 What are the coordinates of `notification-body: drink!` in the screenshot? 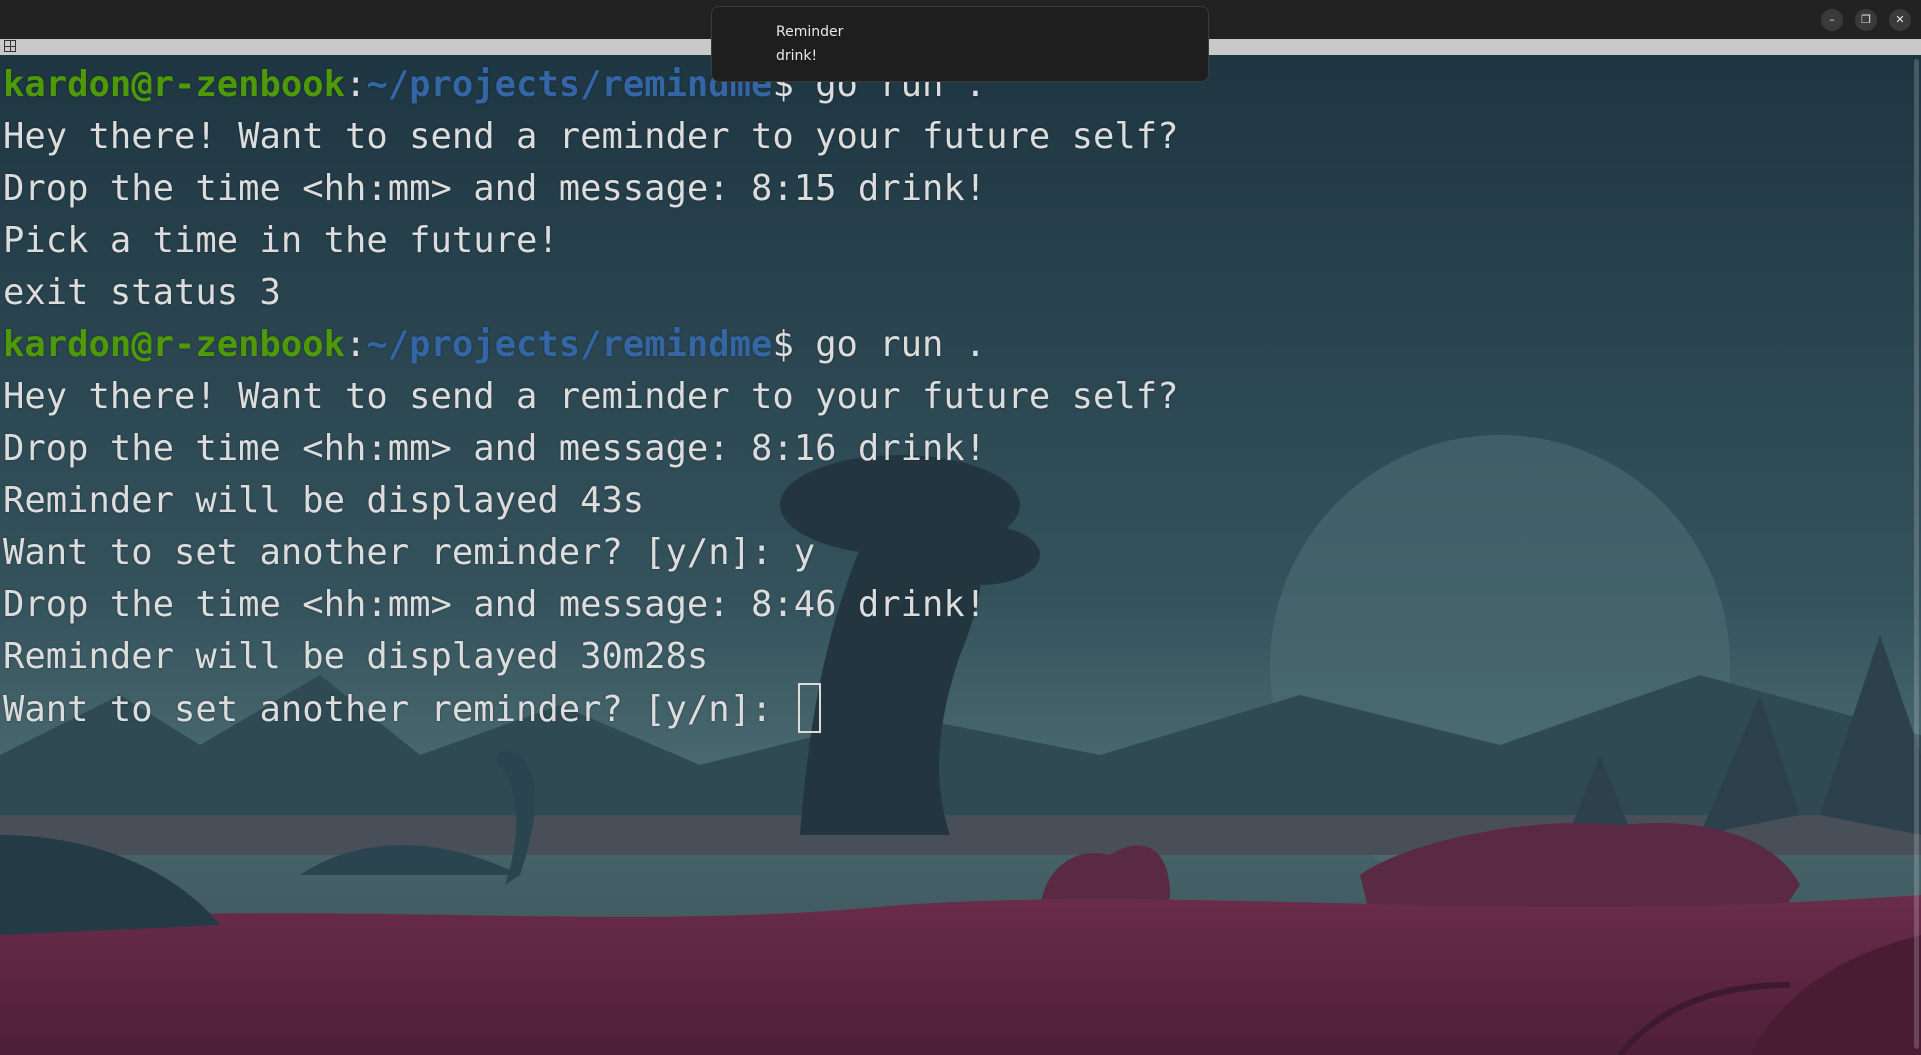 It's located at (797, 56).